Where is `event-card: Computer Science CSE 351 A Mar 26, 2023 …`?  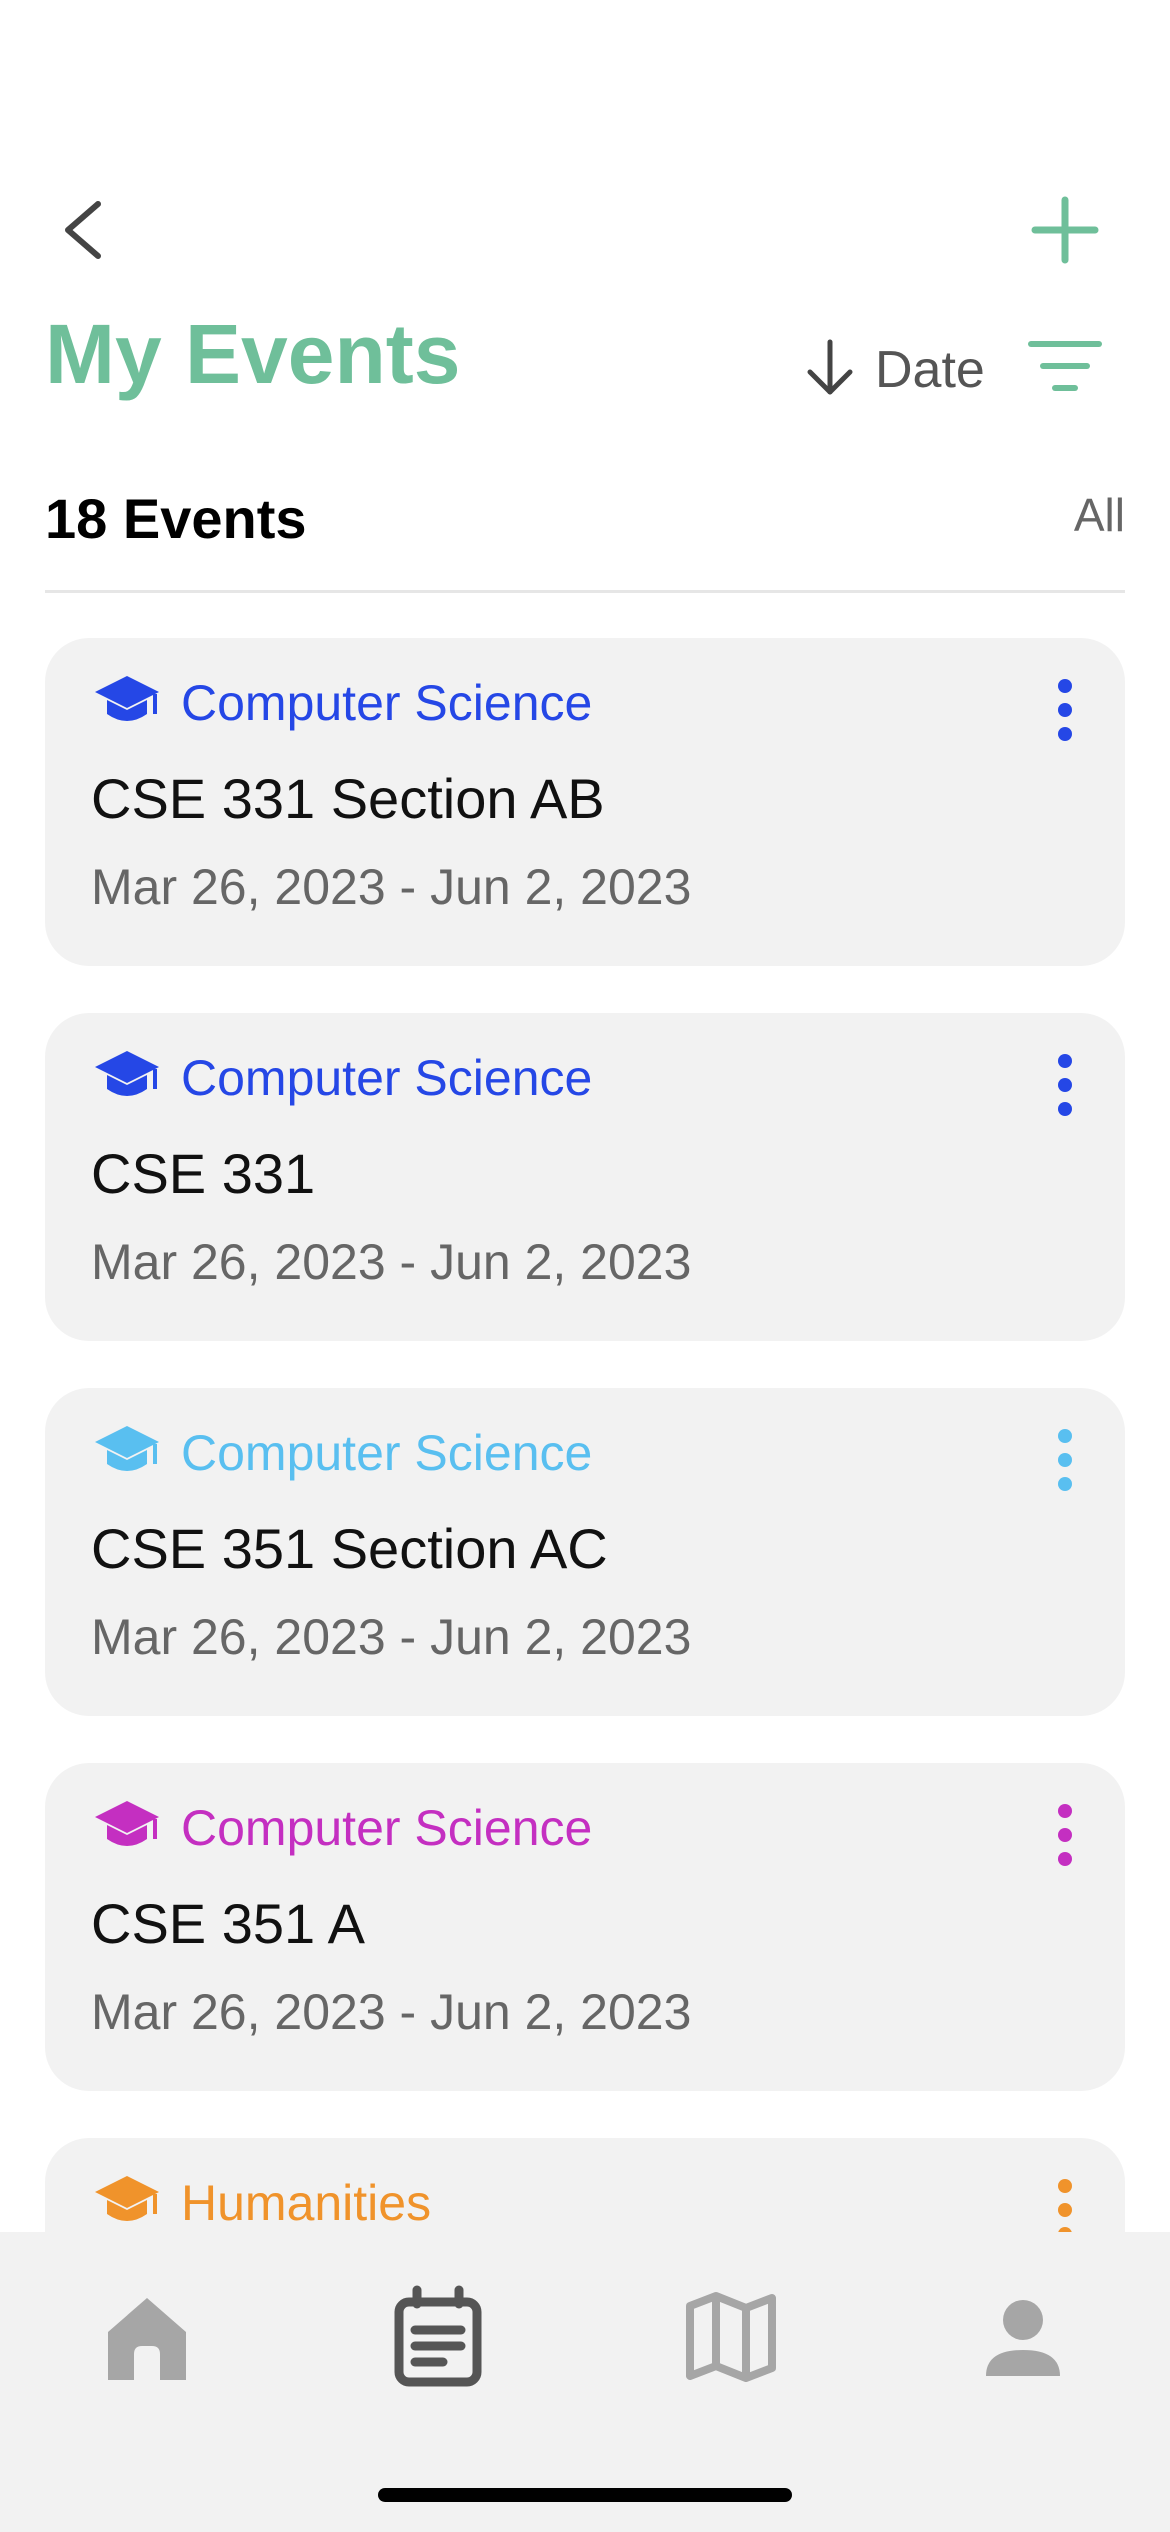
event-card: Computer Science CSE 351 A Mar 26, 2023 … is located at coordinates (585, 1927).